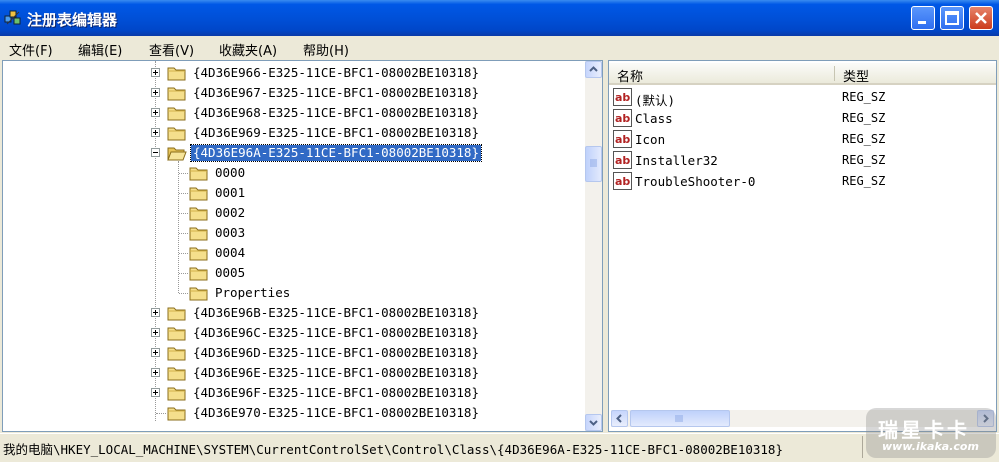  Describe the element at coordinates (680, 418) in the screenshot. I see `horizontal-scroll-thumb` at that location.